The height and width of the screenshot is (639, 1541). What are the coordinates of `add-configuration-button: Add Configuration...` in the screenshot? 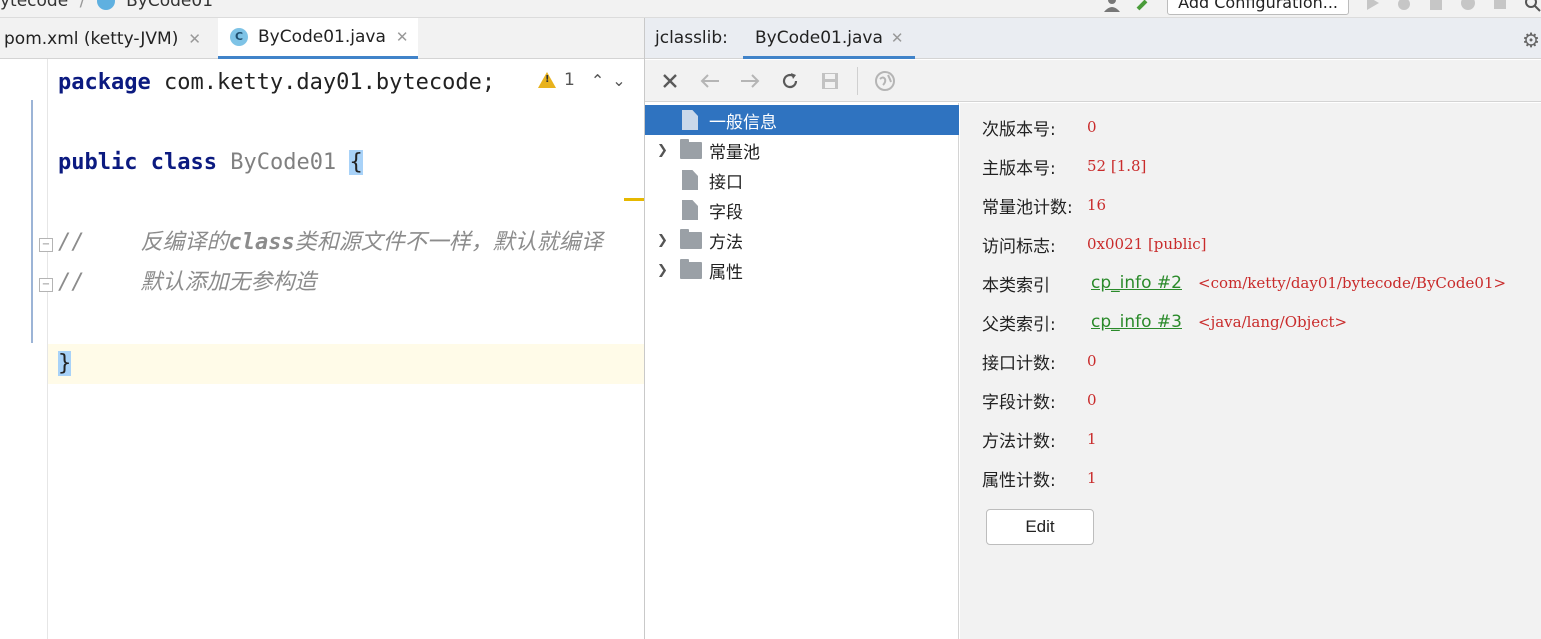 It's located at (1258, 7).